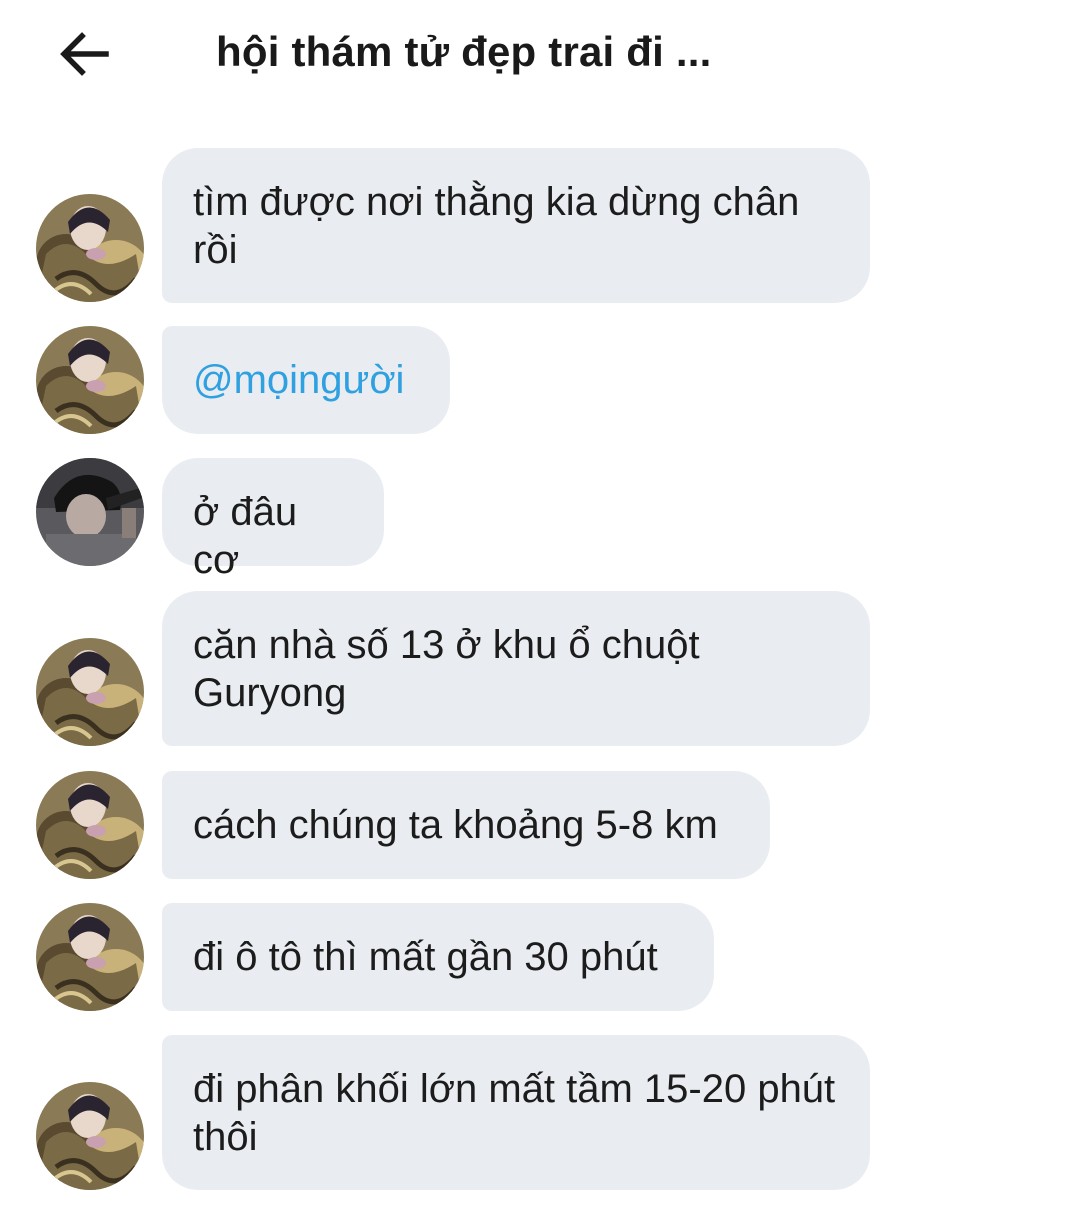  I want to click on mention-link: @mọingười, so click(298, 380).